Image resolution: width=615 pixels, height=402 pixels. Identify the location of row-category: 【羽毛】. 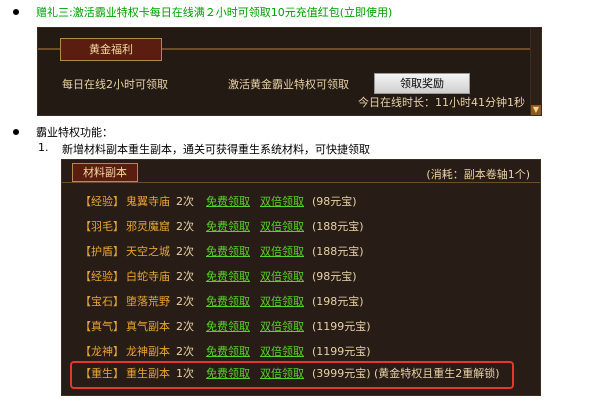
(102, 226).